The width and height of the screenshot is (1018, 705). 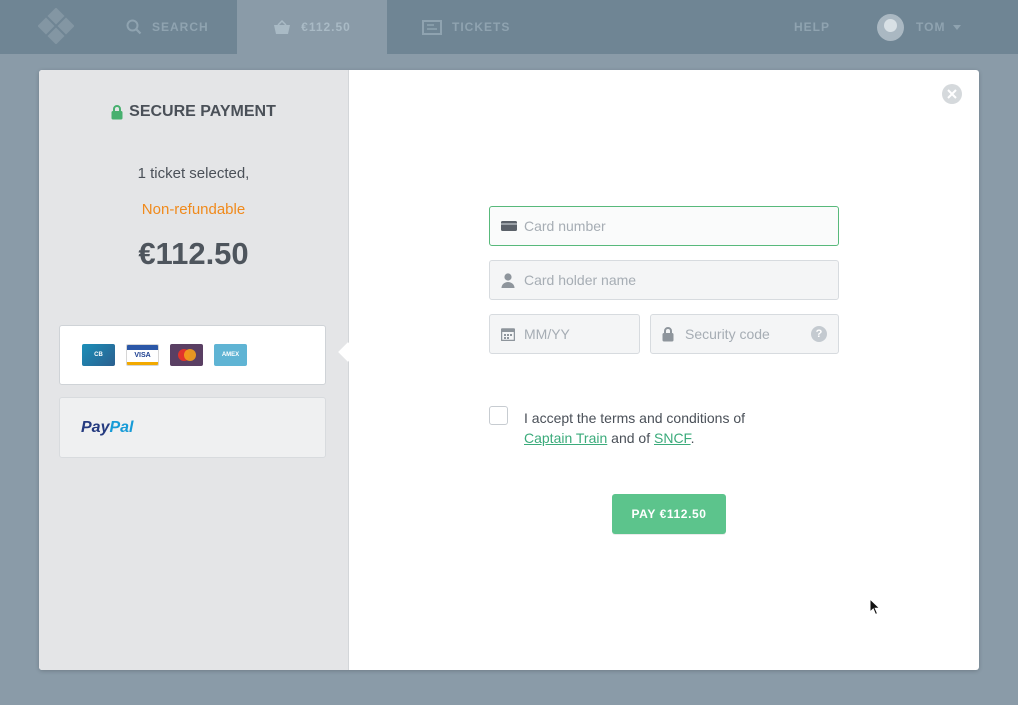 I want to click on card-number-input, so click(x=664, y=226).